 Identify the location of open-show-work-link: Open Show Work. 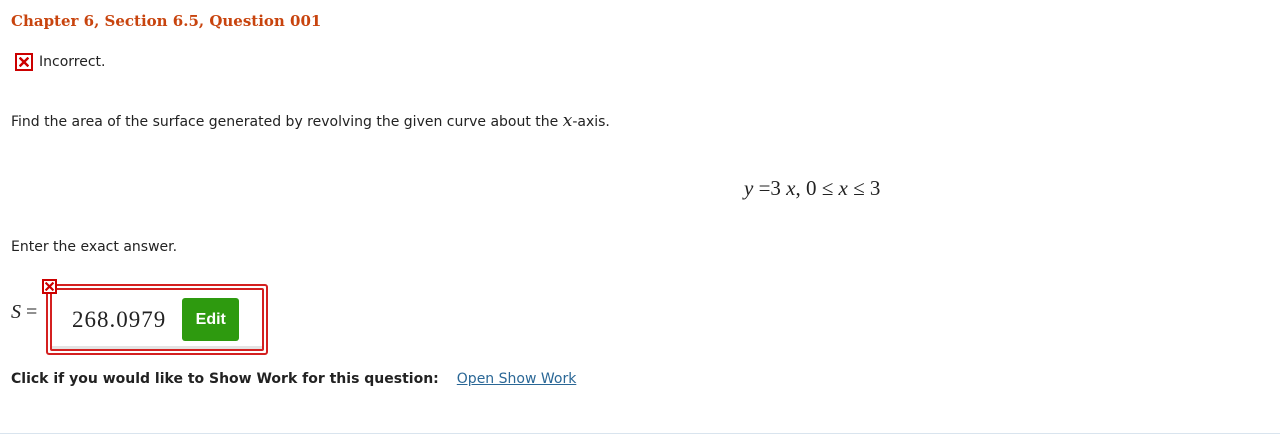
(517, 379).